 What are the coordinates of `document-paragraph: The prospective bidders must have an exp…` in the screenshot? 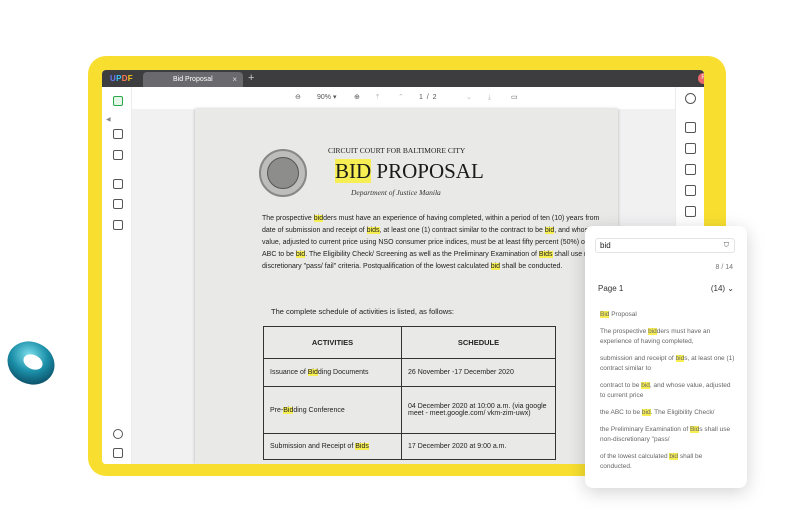 It's located at (432, 243).